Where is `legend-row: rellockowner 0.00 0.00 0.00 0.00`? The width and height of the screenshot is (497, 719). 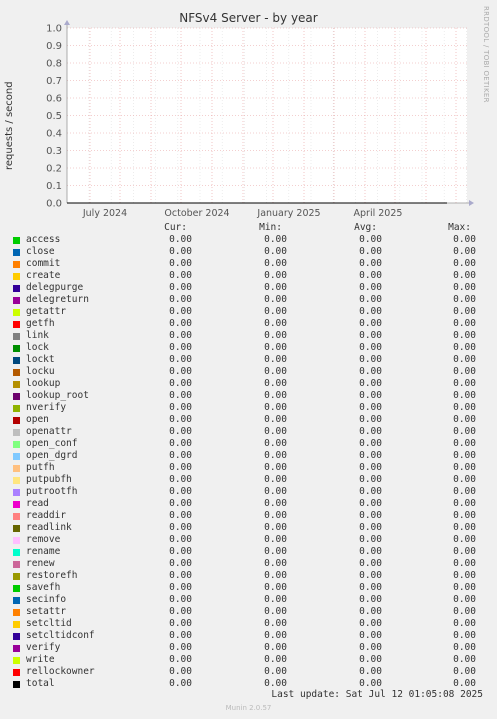 legend-row: rellockowner 0.00 0.00 0.00 0.00 is located at coordinates (248, 672).